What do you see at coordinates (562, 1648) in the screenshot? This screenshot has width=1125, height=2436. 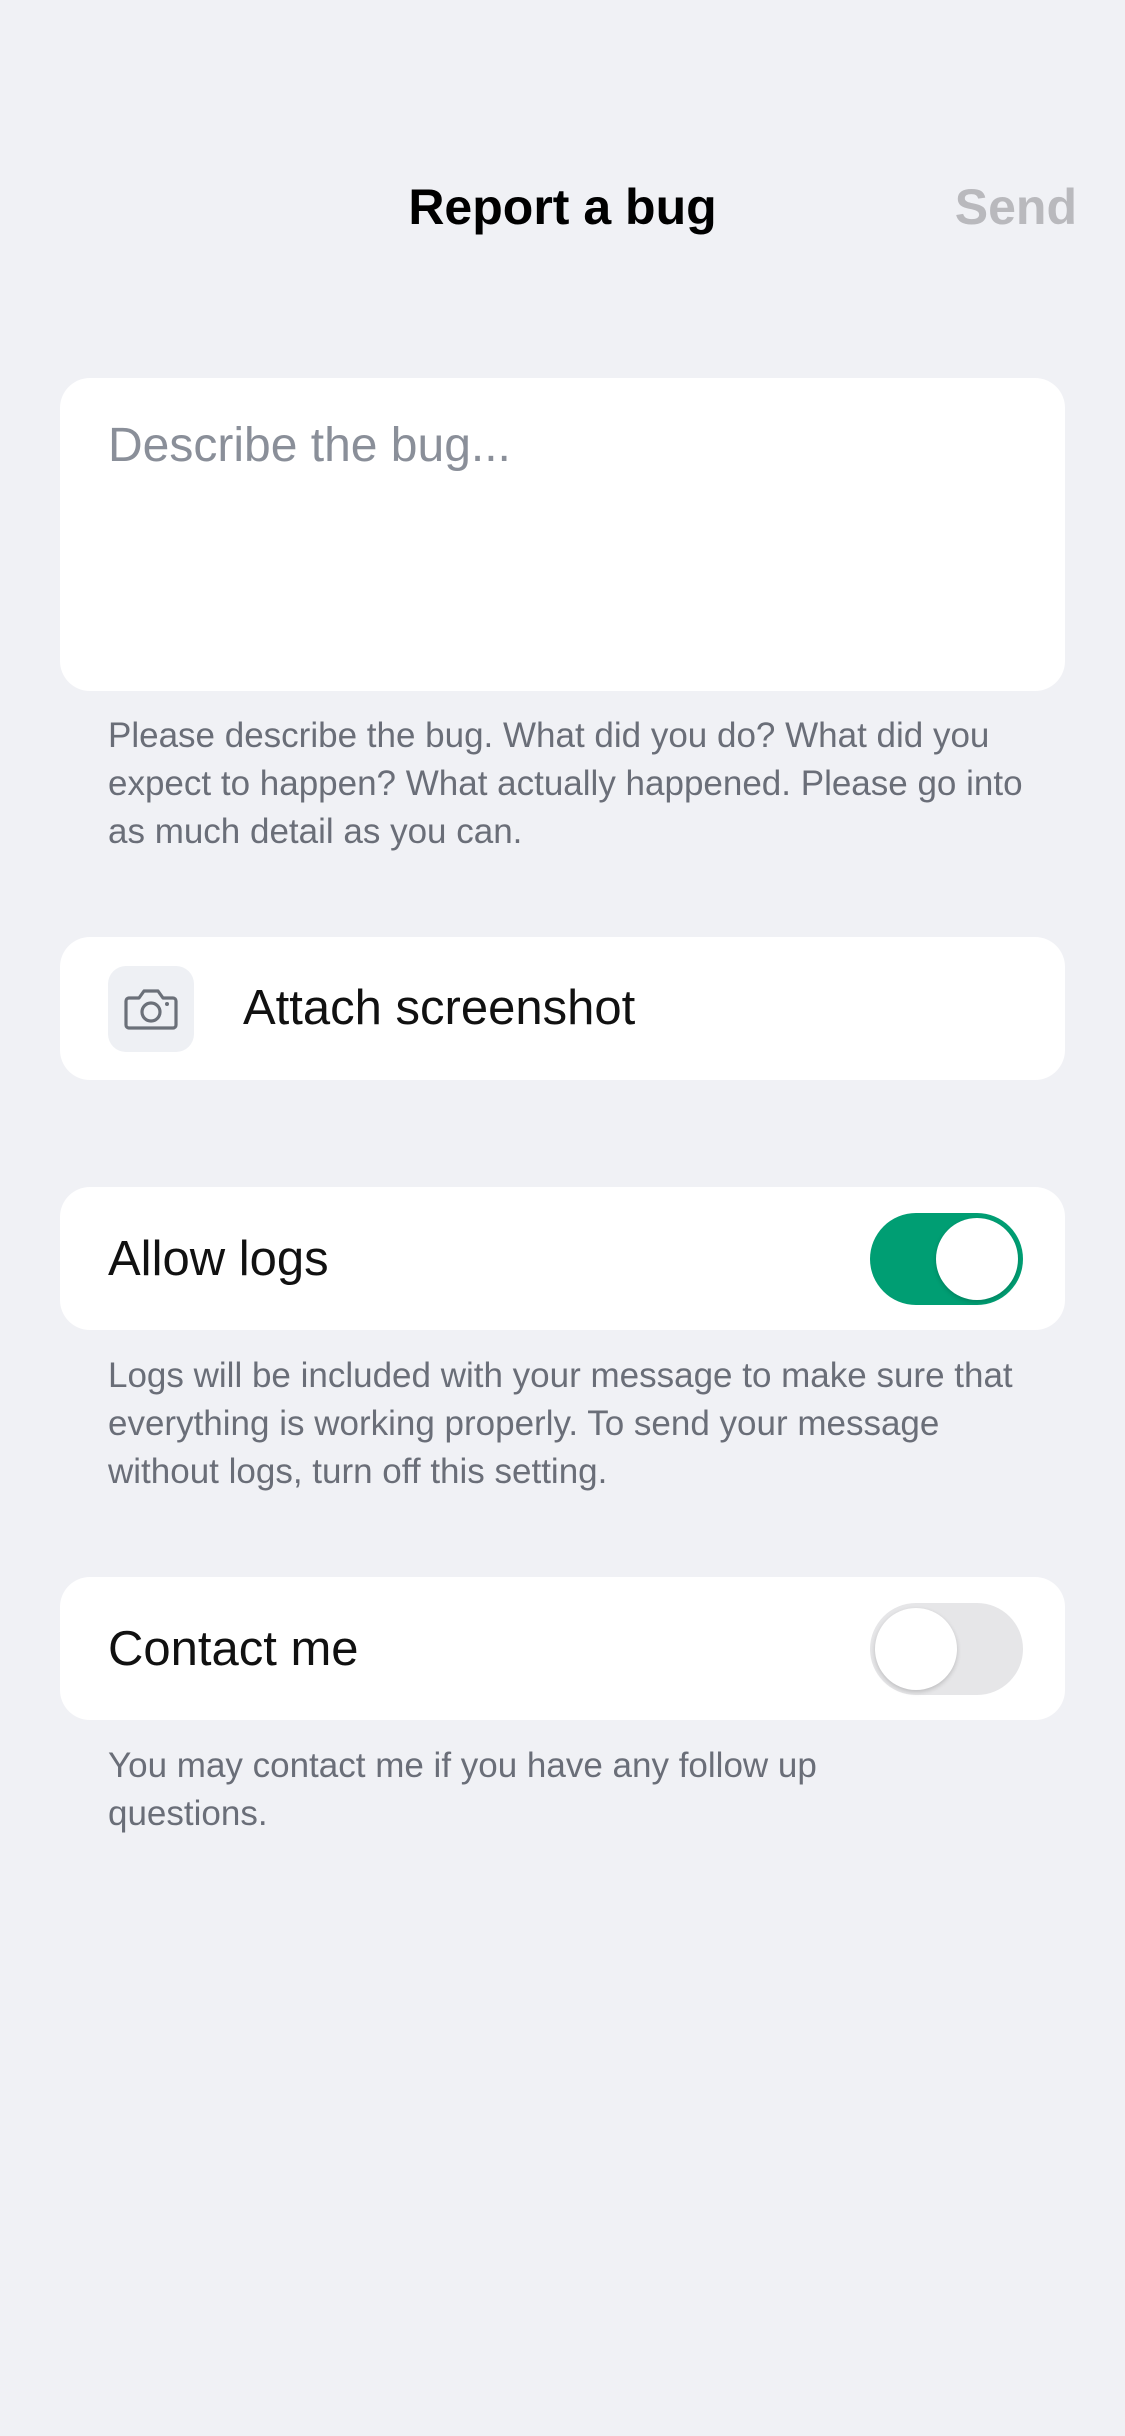 I see `contact-me-row: Contact me` at bounding box center [562, 1648].